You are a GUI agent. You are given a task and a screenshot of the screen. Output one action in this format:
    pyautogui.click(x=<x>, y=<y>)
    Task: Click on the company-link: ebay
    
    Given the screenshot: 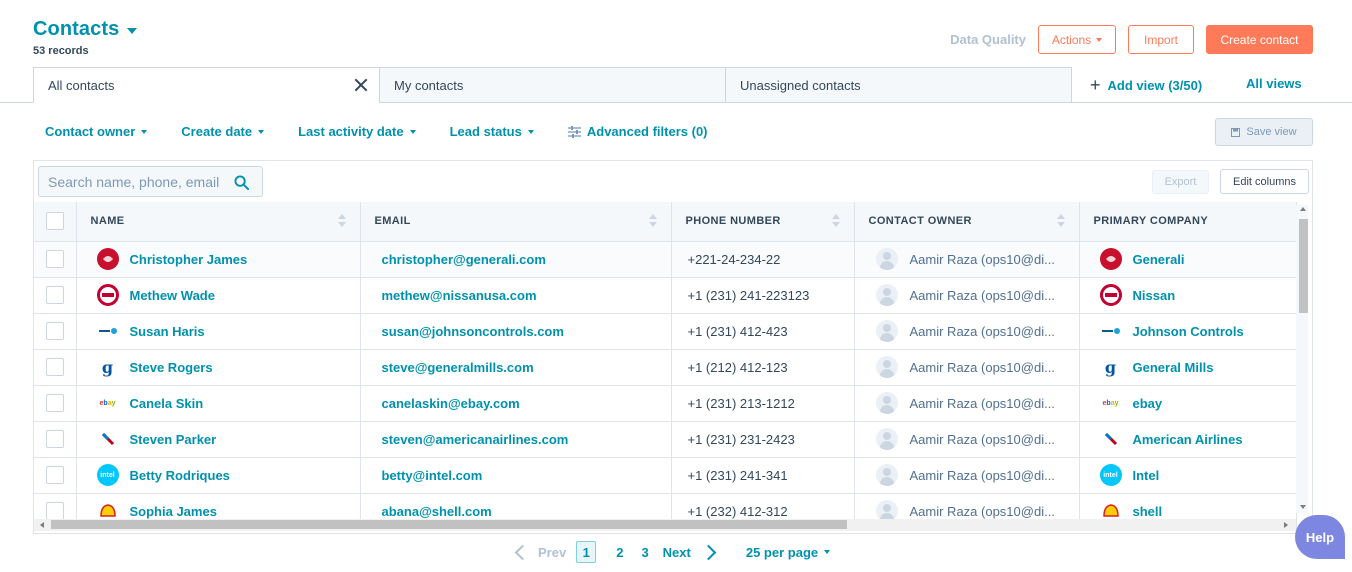 What is the action you would take?
    pyautogui.click(x=1148, y=403)
    